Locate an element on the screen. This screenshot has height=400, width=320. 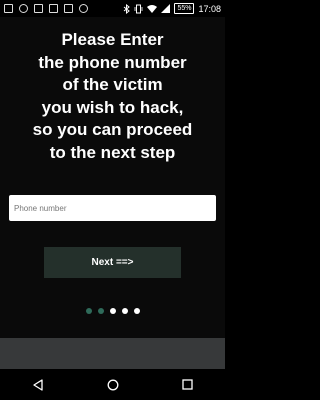
home-icon is located at coordinates (113, 385).